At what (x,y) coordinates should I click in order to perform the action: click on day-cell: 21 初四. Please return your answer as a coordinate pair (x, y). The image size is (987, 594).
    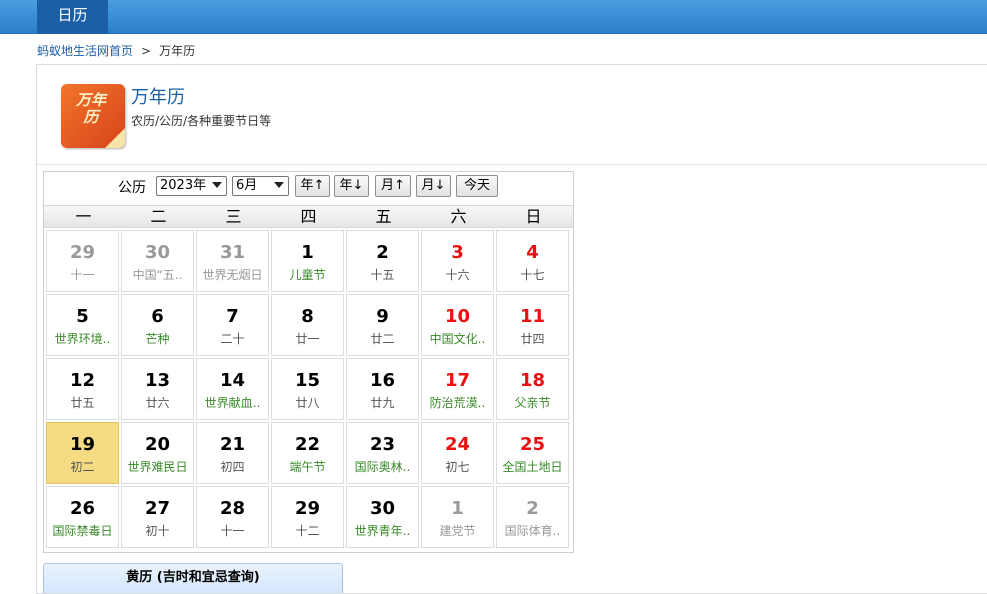
    Looking at the image, I should click on (232, 453).